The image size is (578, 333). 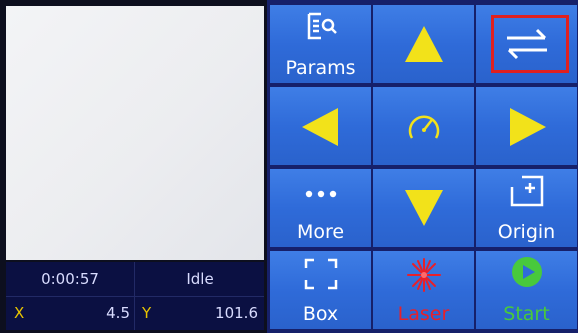 What do you see at coordinates (320, 314) in the screenshot?
I see `box-label: Box` at bounding box center [320, 314].